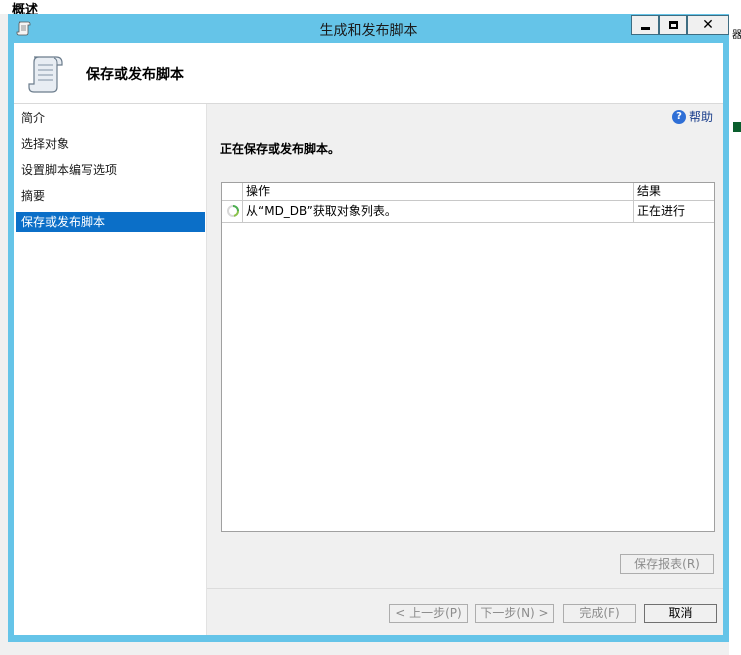 Image resolution: width=741 pixels, height=655 pixels. I want to click on spinner-icon, so click(233, 211).